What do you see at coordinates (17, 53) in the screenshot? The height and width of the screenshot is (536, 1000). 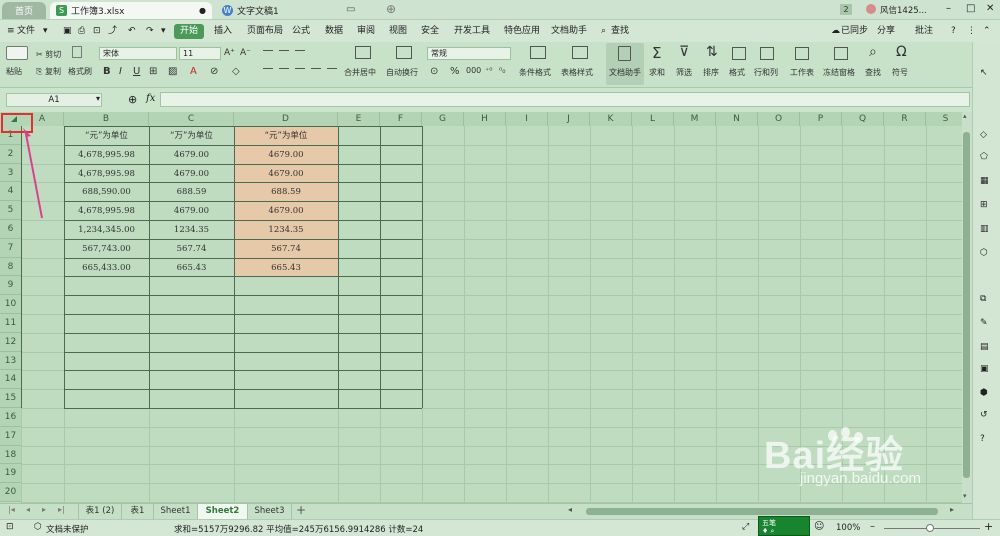 I see `paste-icon` at bounding box center [17, 53].